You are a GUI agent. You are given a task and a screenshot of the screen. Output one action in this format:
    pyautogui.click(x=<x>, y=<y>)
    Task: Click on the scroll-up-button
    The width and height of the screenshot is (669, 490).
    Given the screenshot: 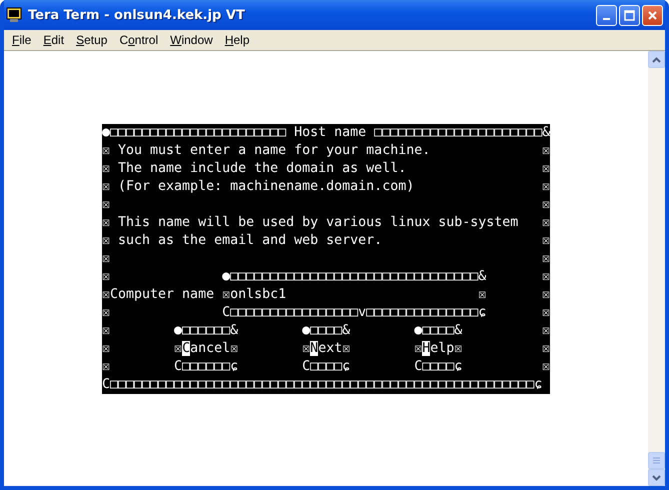 What is the action you would take?
    pyautogui.click(x=656, y=59)
    